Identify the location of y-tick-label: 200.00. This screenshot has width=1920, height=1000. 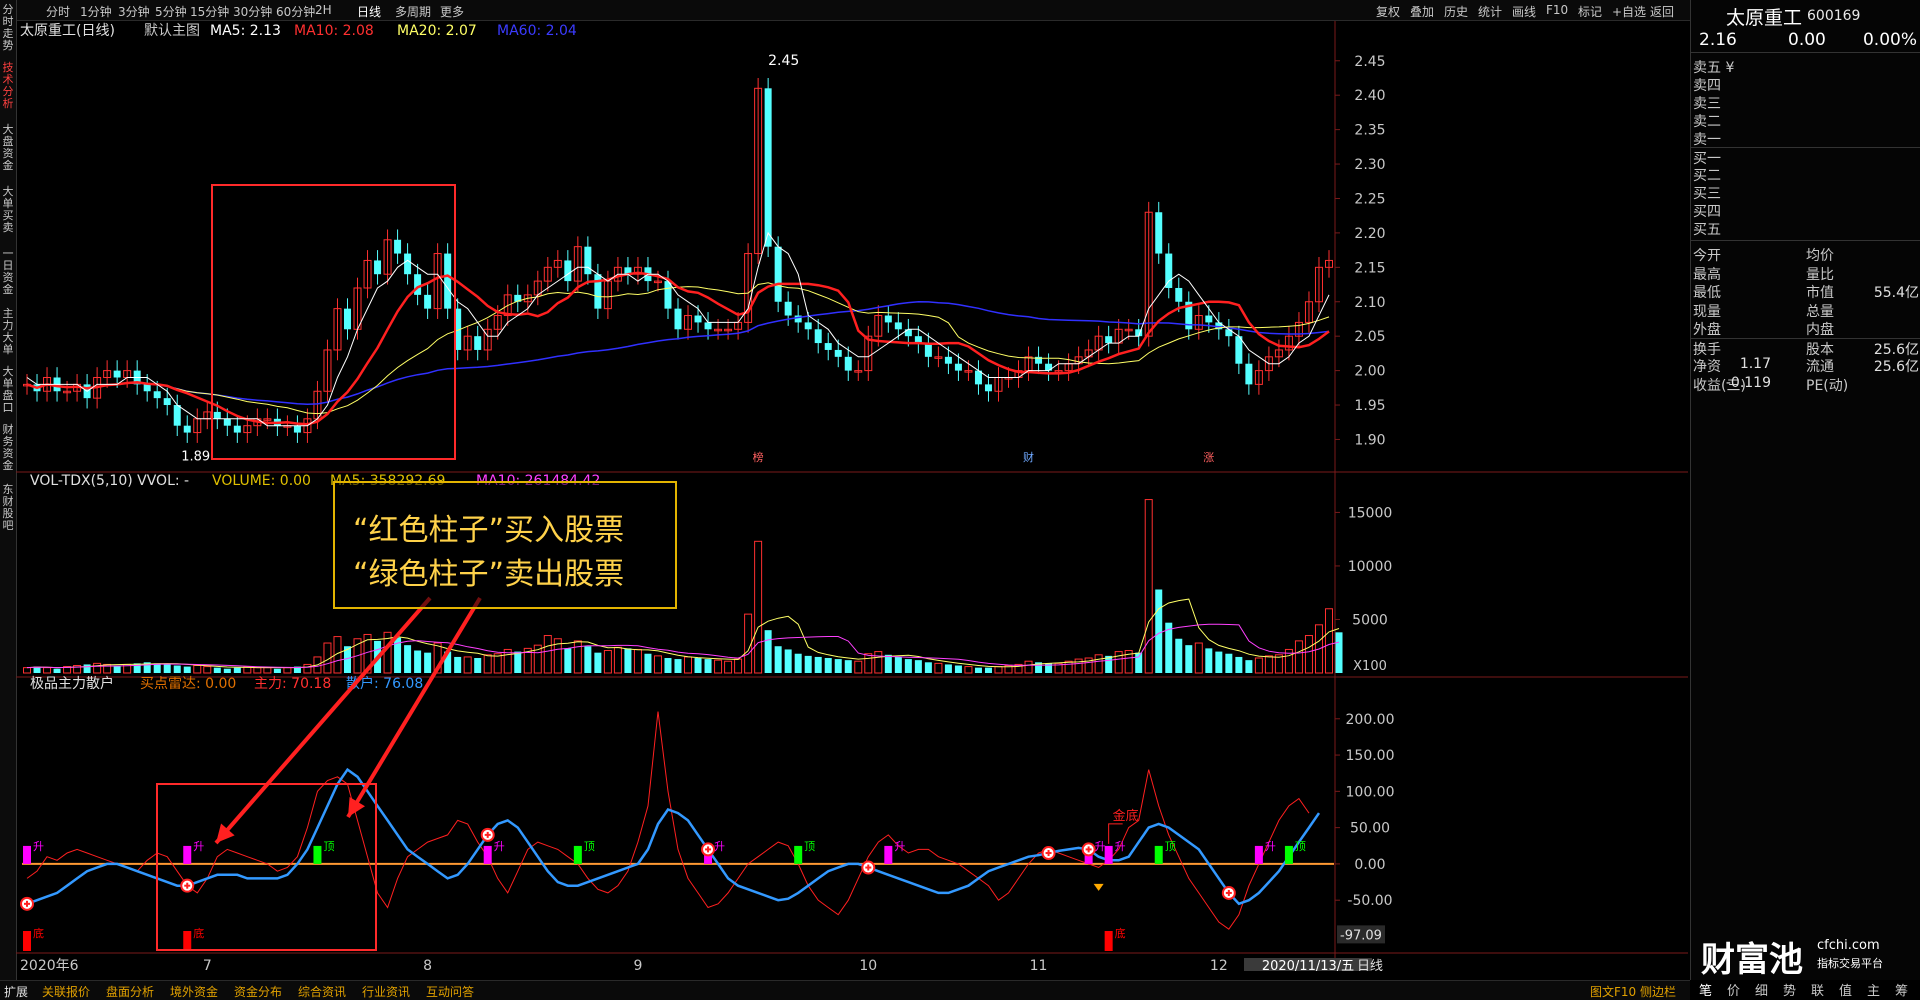
(1370, 720).